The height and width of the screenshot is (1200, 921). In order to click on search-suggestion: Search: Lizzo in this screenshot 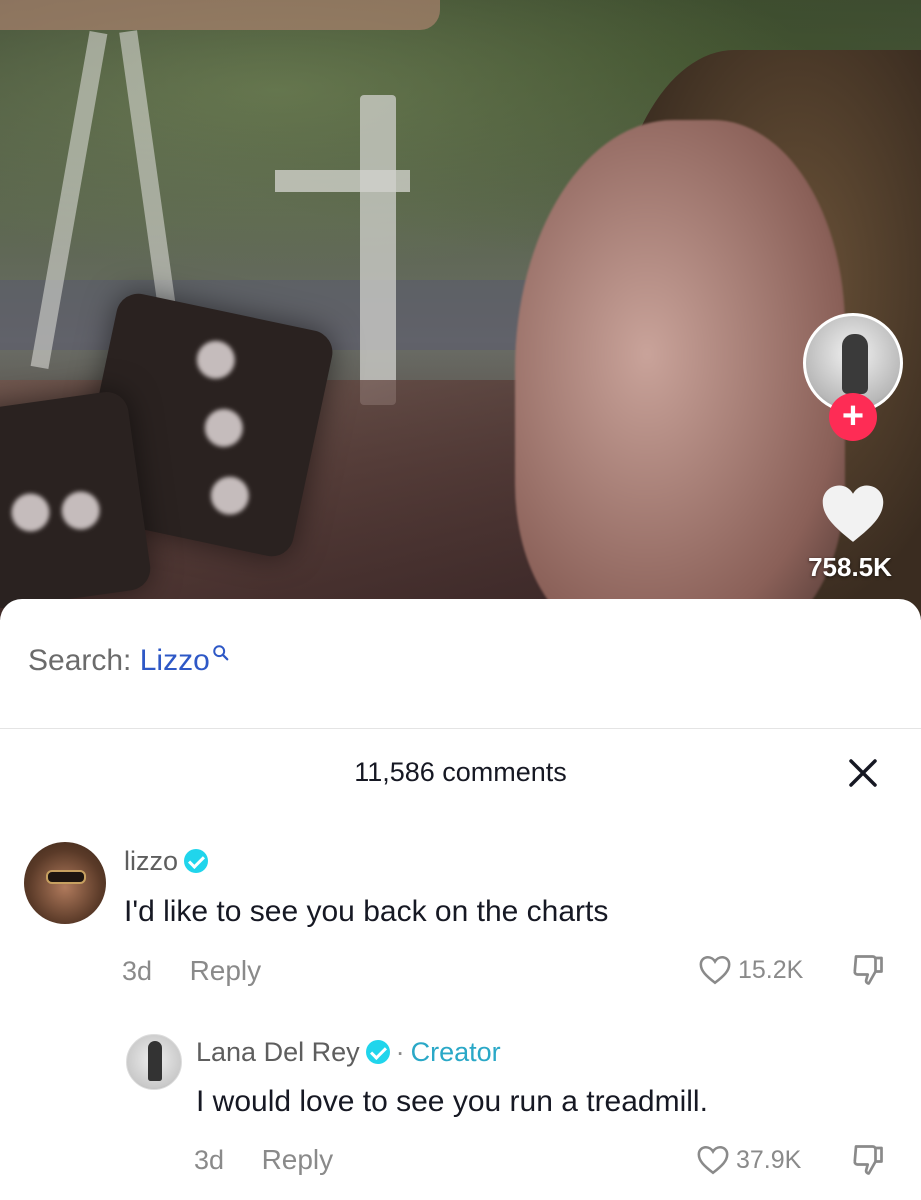, I will do `click(129, 661)`.